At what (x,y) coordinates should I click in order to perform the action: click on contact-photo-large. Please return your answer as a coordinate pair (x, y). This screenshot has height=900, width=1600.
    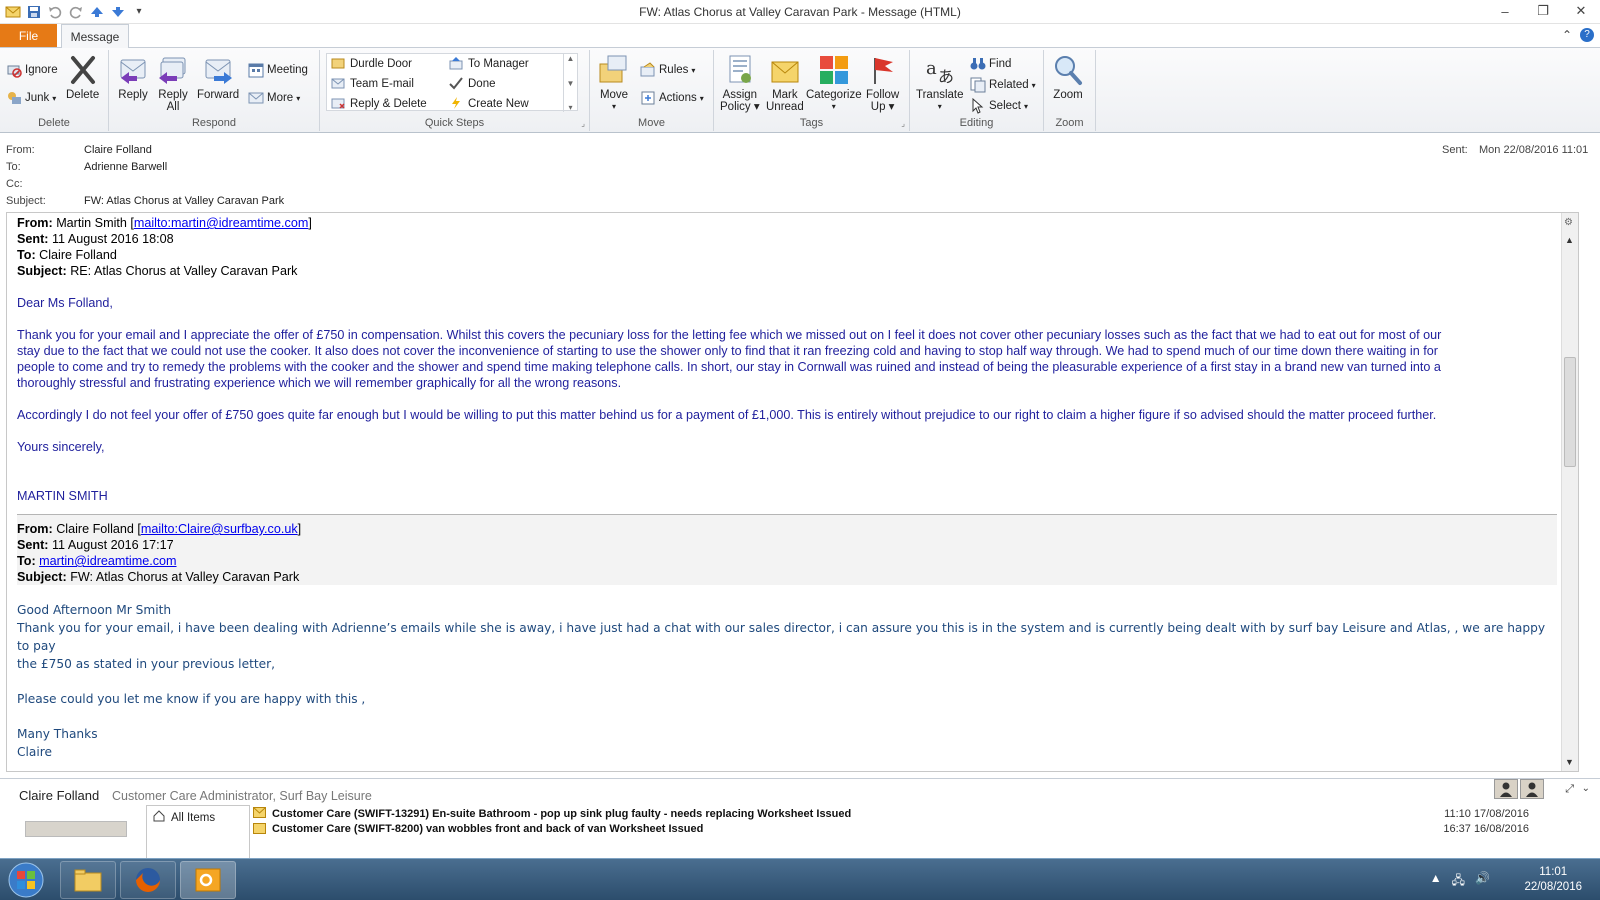
    Looking at the image, I should click on (76, 829).